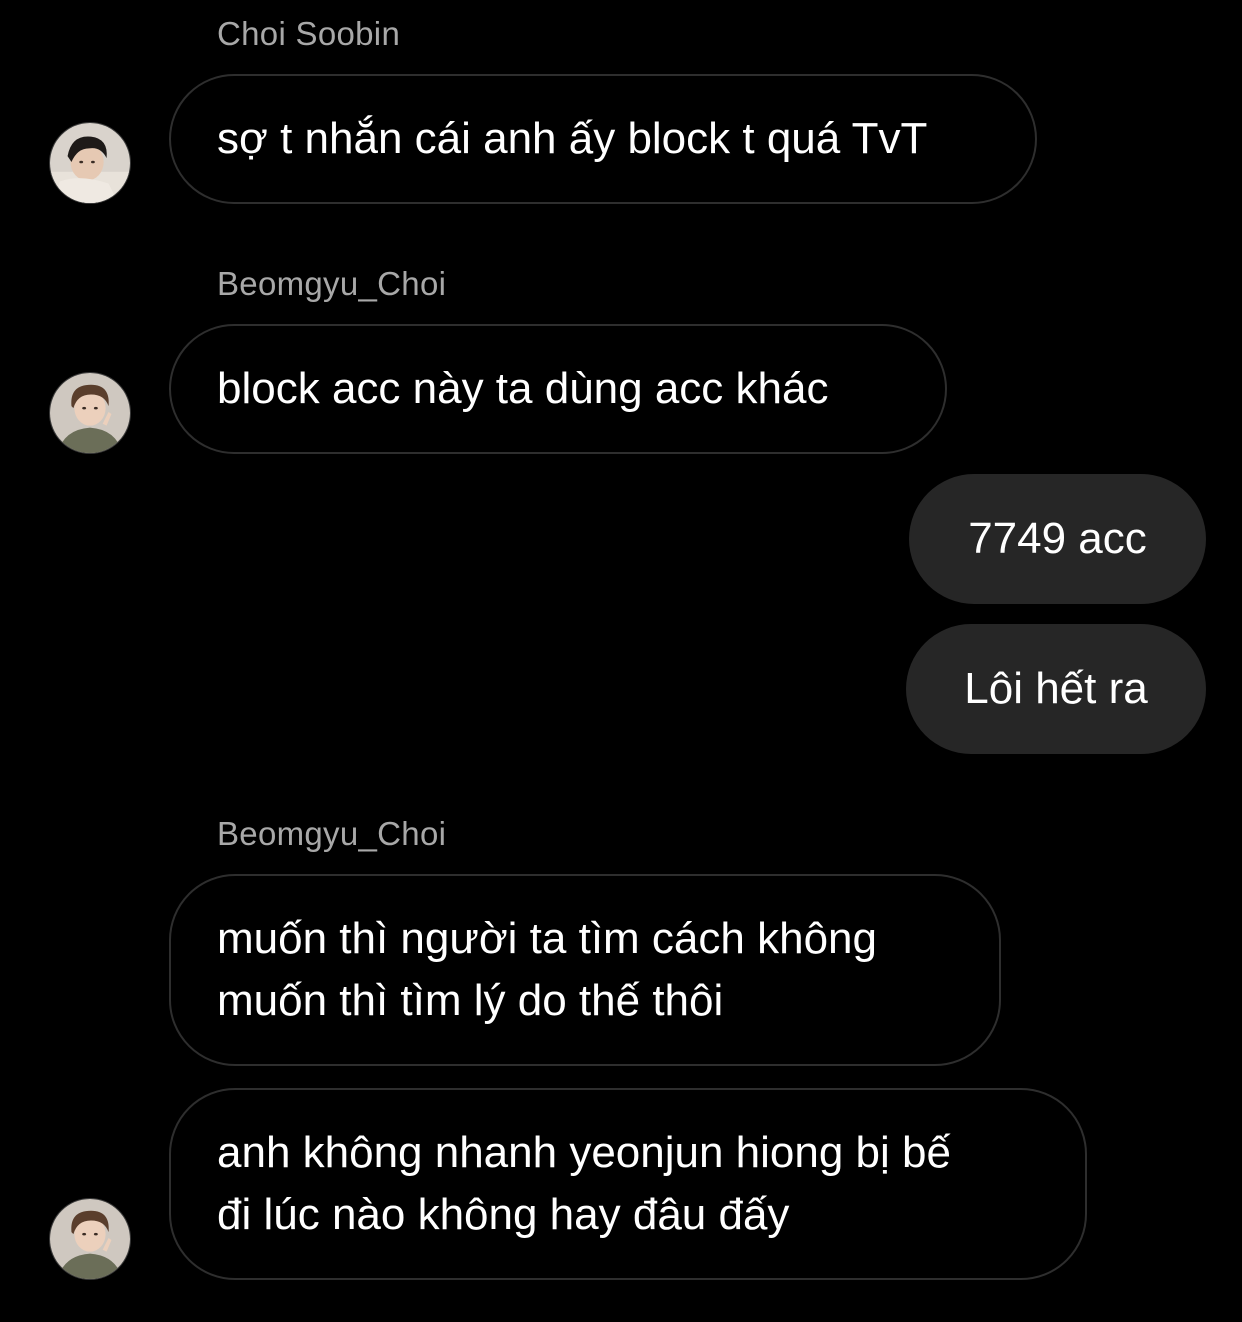 This screenshot has height=1322, width=1242. I want to click on message-text: Lôi hết ra, so click(1056, 688).